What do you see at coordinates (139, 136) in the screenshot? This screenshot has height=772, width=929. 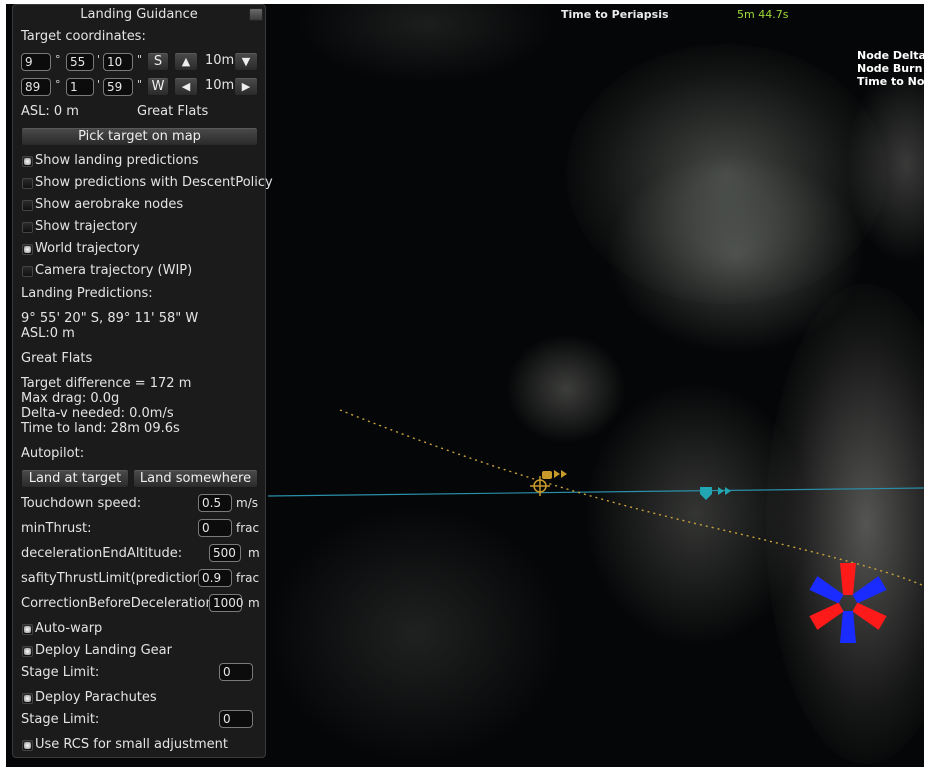 I see `pick-target-button: Pick target on map` at bounding box center [139, 136].